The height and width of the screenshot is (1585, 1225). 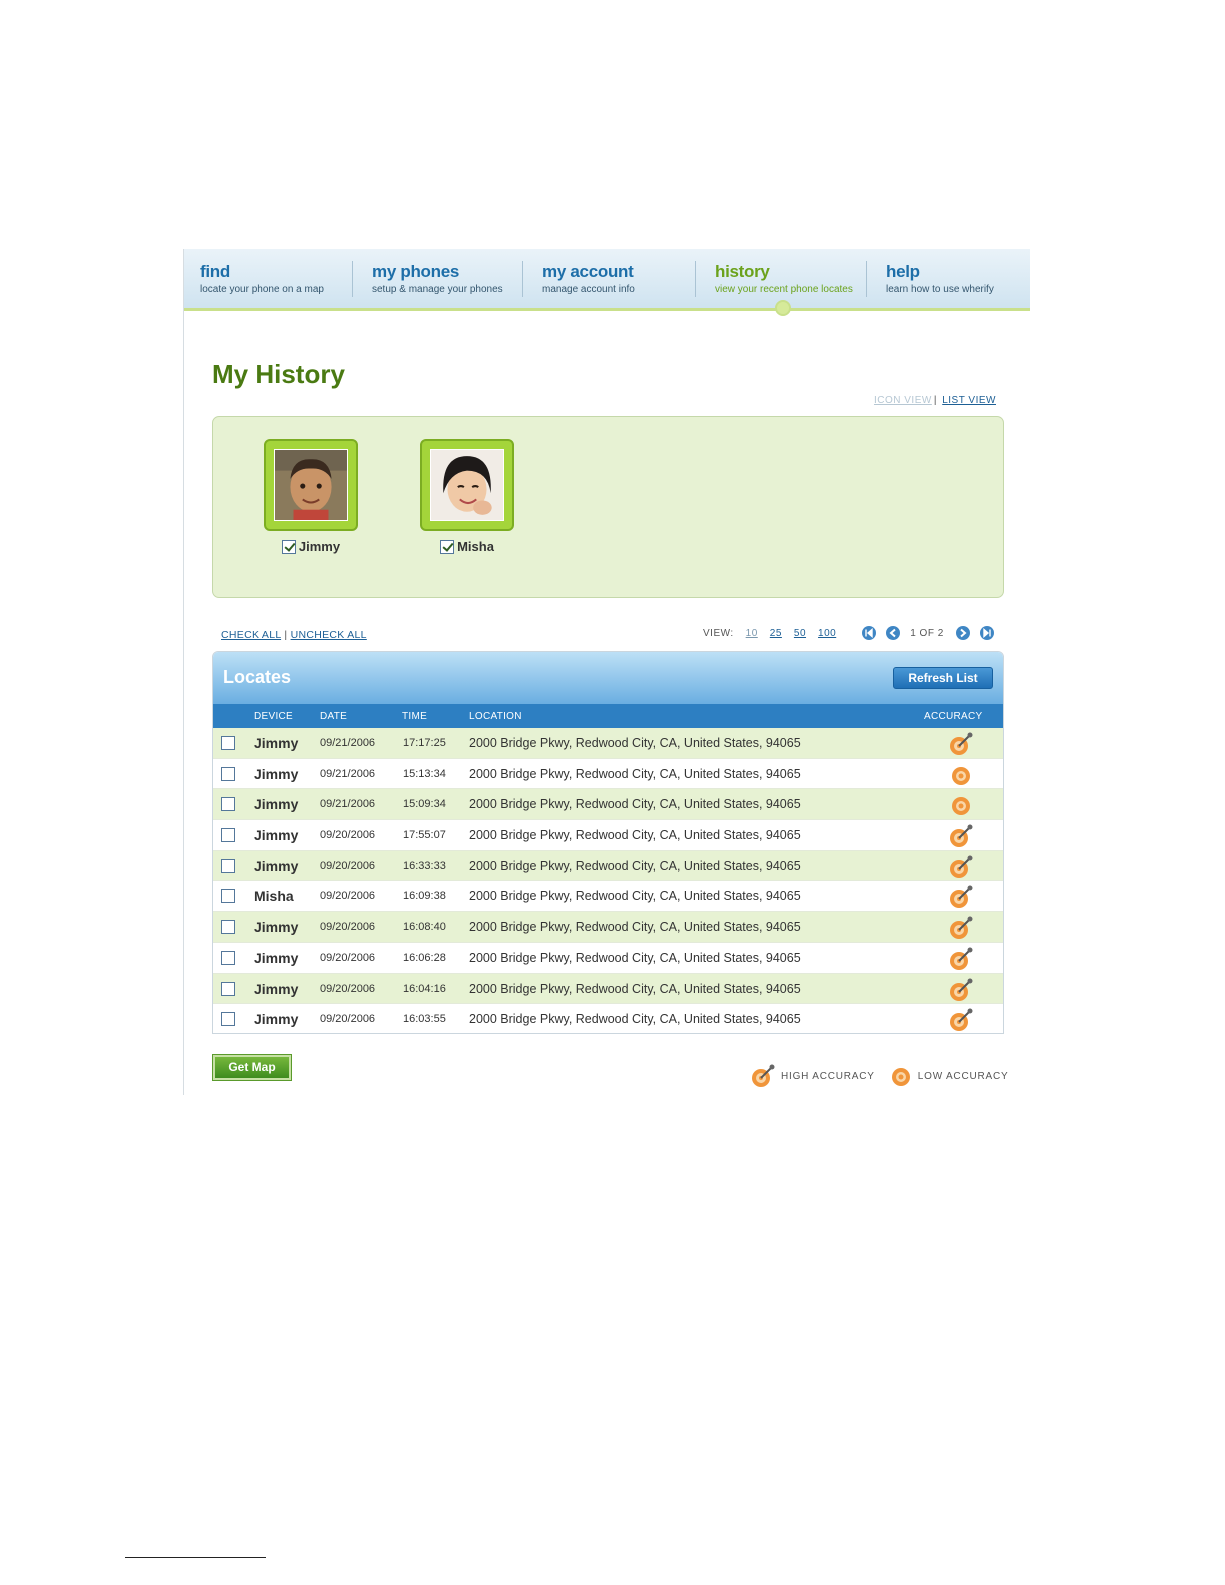 What do you see at coordinates (424, 896) in the screenshot?
I see `row-time: 16:09:38` at bounding box center [424, 896].